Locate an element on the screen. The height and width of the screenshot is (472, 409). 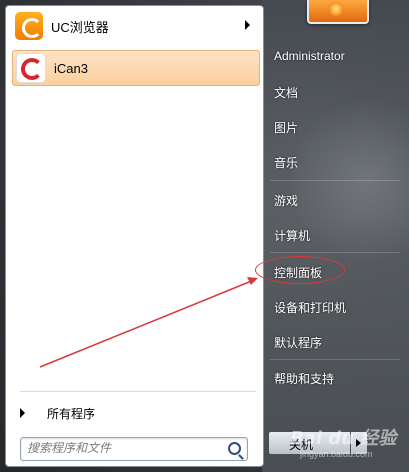
watermark-logo: Bai du 经验 is located at coordinates (343, 438).